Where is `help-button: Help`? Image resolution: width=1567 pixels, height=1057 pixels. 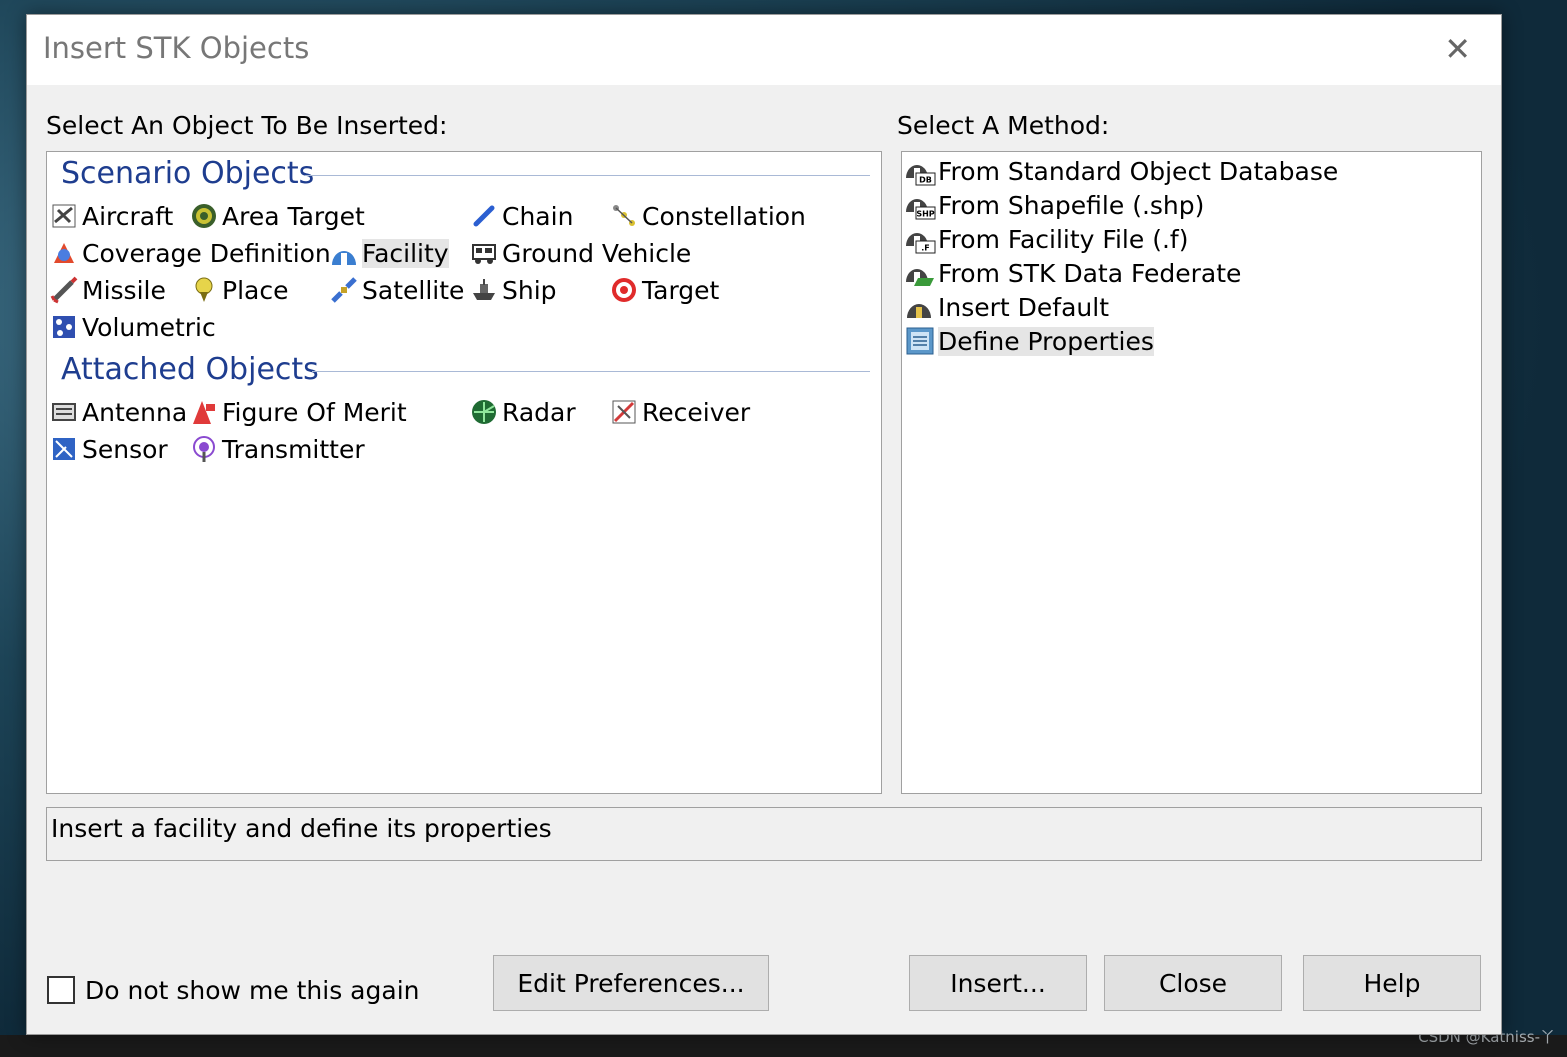
help-button: Help is located at coordinates (1392, 983).